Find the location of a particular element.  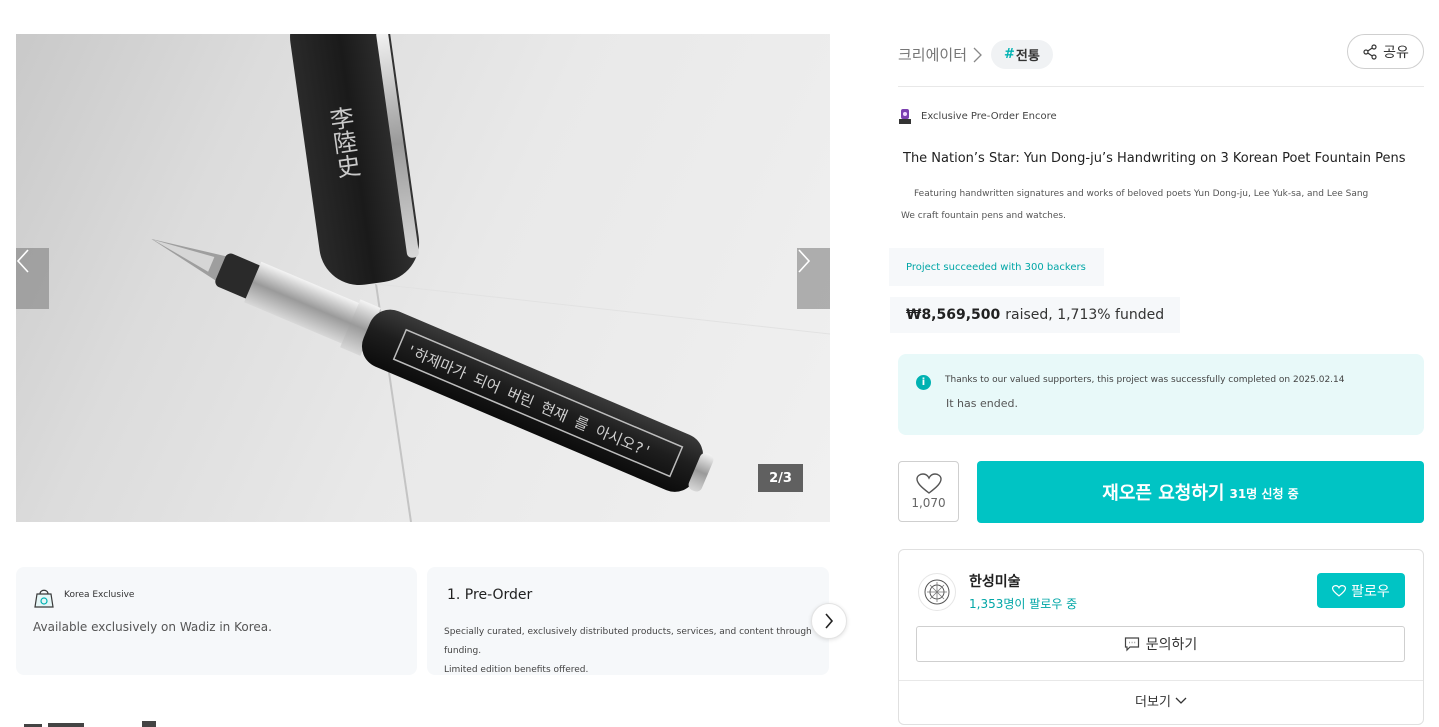

more-button: 더보기 is located at coordinates (1161, 700).